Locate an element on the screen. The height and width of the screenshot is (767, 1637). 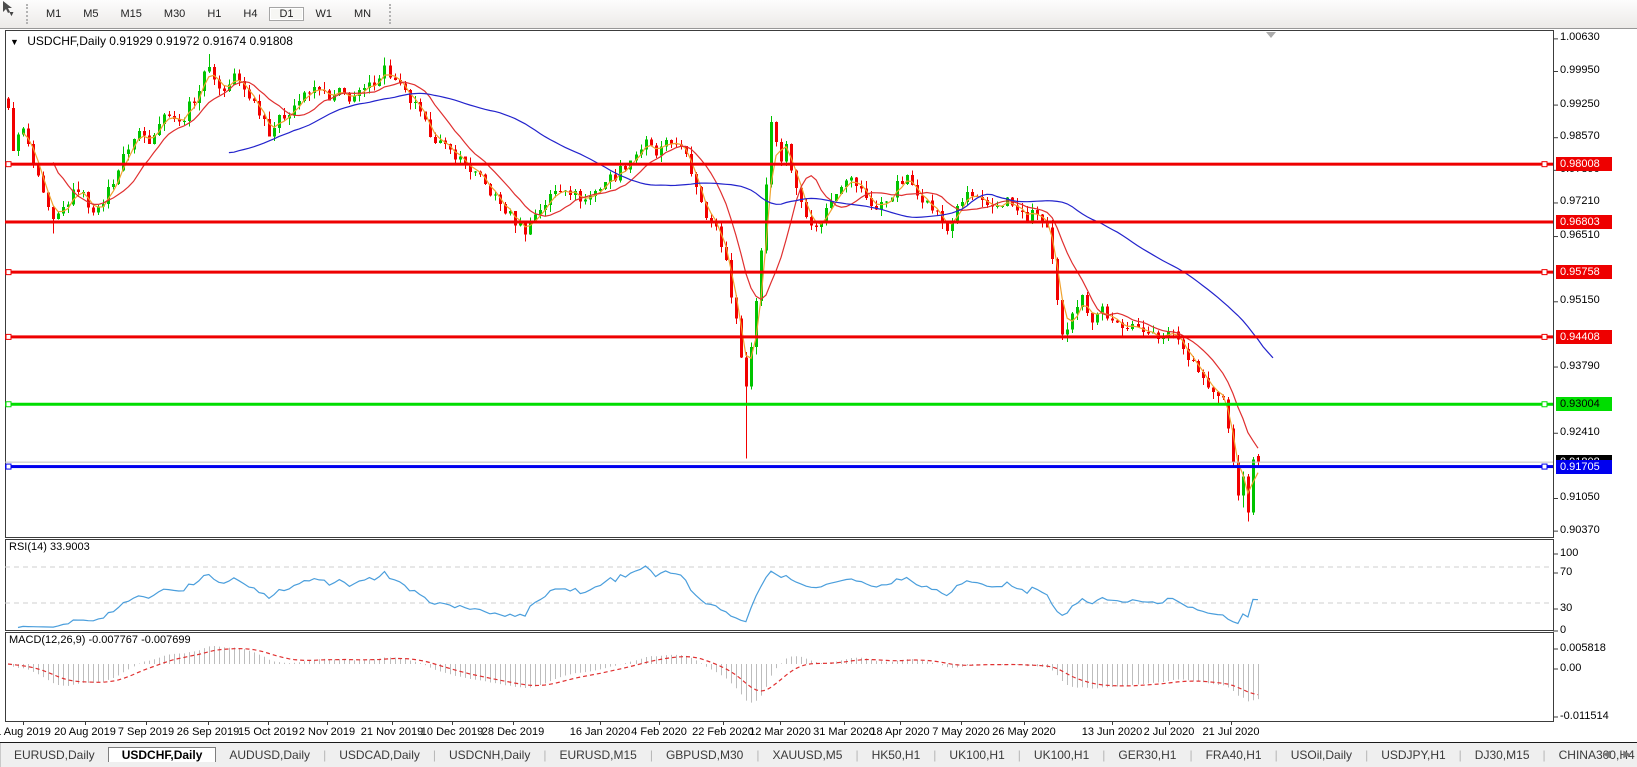
price-axis-label: 0.91050 is located at coordinates (1580, 497).